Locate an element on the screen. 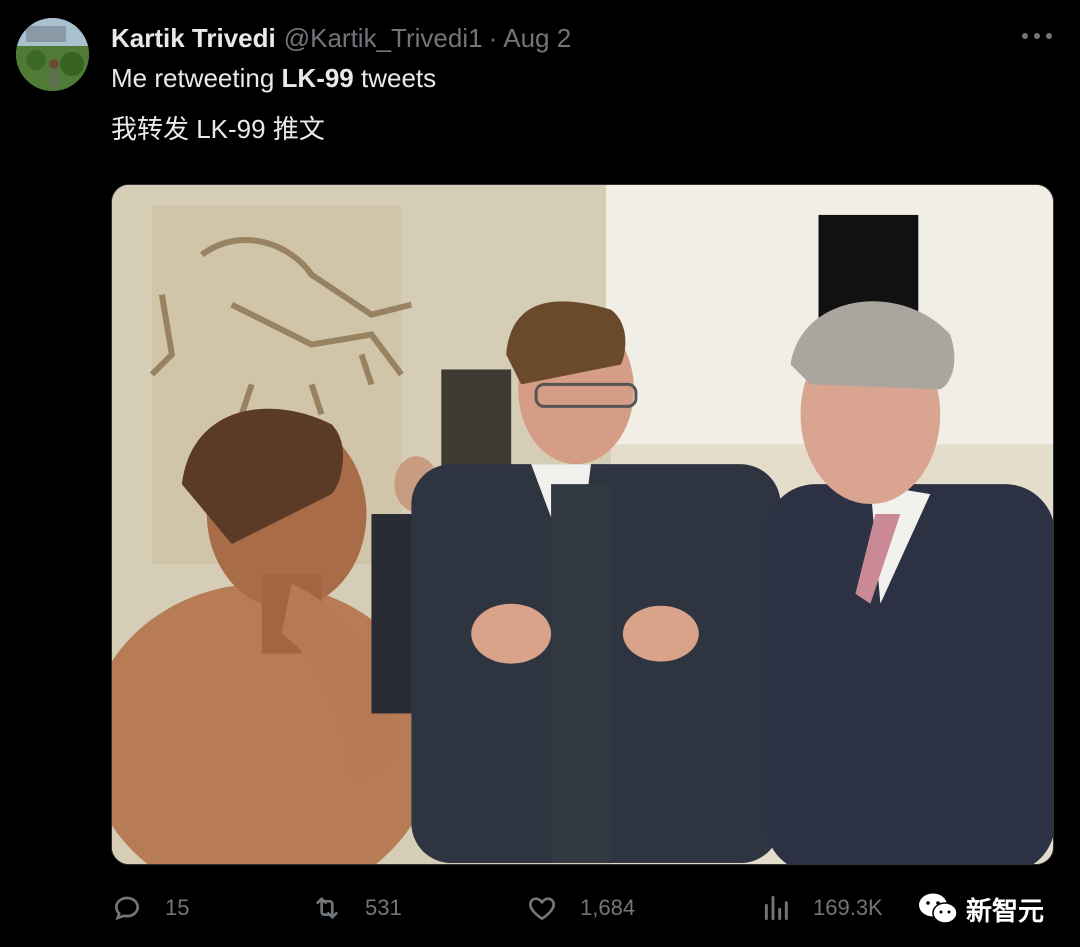 This screenshot has height=947, width=1080. reply-icon is located at coordinates (127, 908).